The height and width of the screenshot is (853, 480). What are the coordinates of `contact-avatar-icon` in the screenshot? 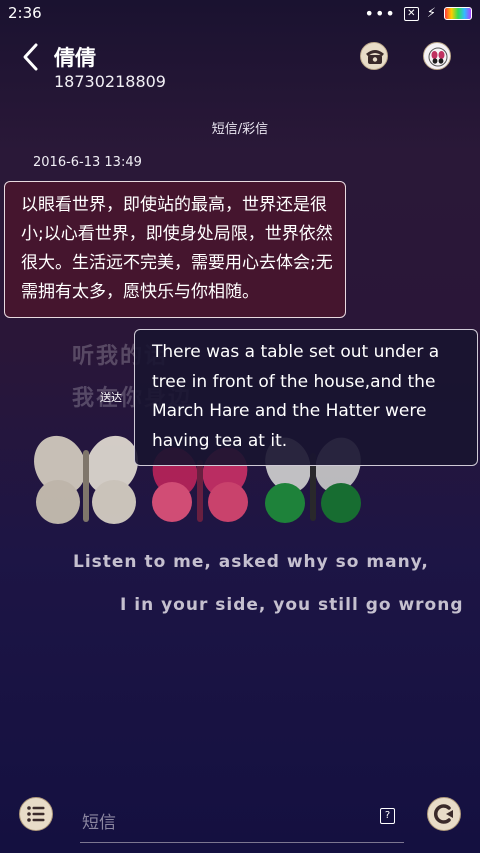 It's located at (438, 57).